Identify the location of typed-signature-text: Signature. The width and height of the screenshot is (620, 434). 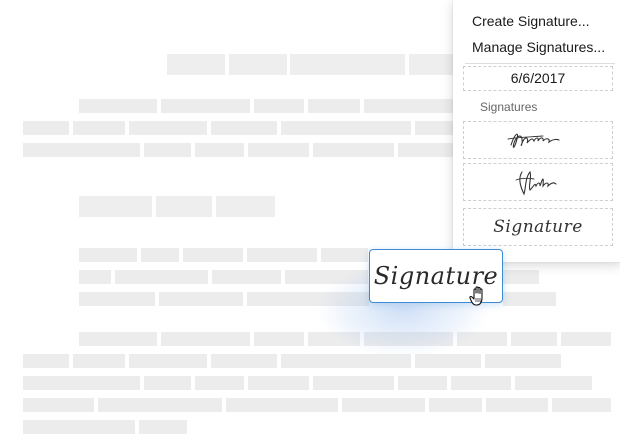
(538, 227).